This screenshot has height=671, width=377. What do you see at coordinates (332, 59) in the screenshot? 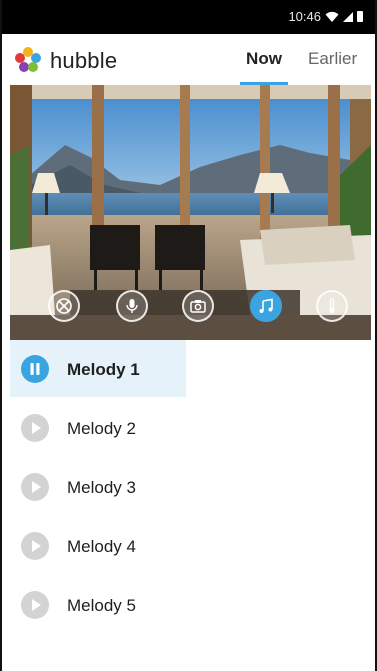
I see `tab-earlier: Earlier` at bounding box center [332, 59].